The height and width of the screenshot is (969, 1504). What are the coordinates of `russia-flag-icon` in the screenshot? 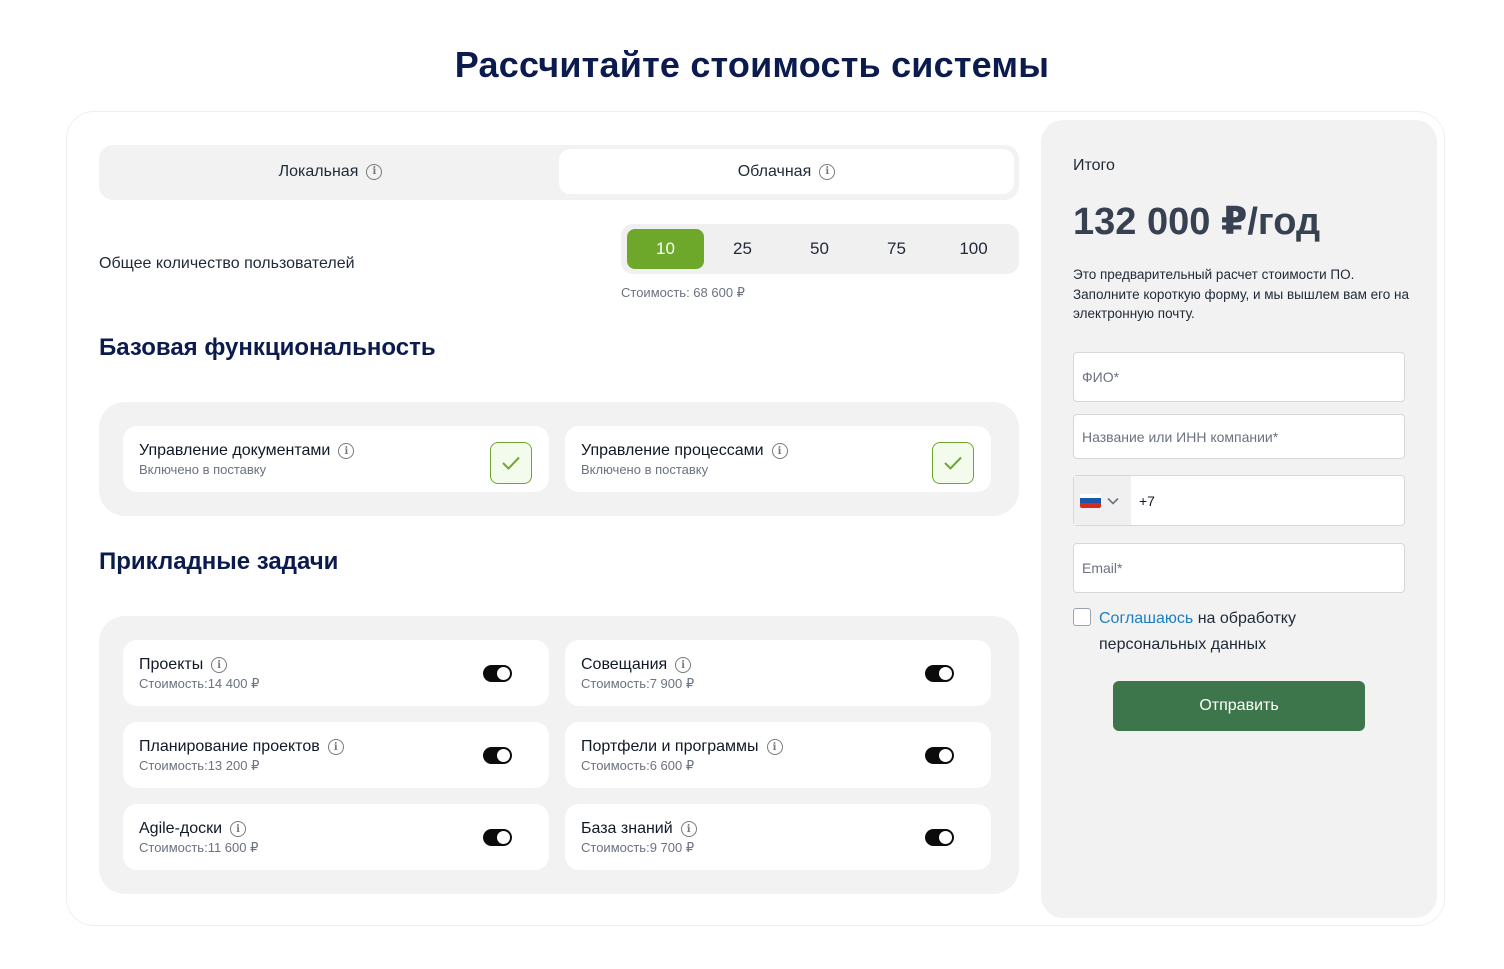 It's located at (1090, 500).